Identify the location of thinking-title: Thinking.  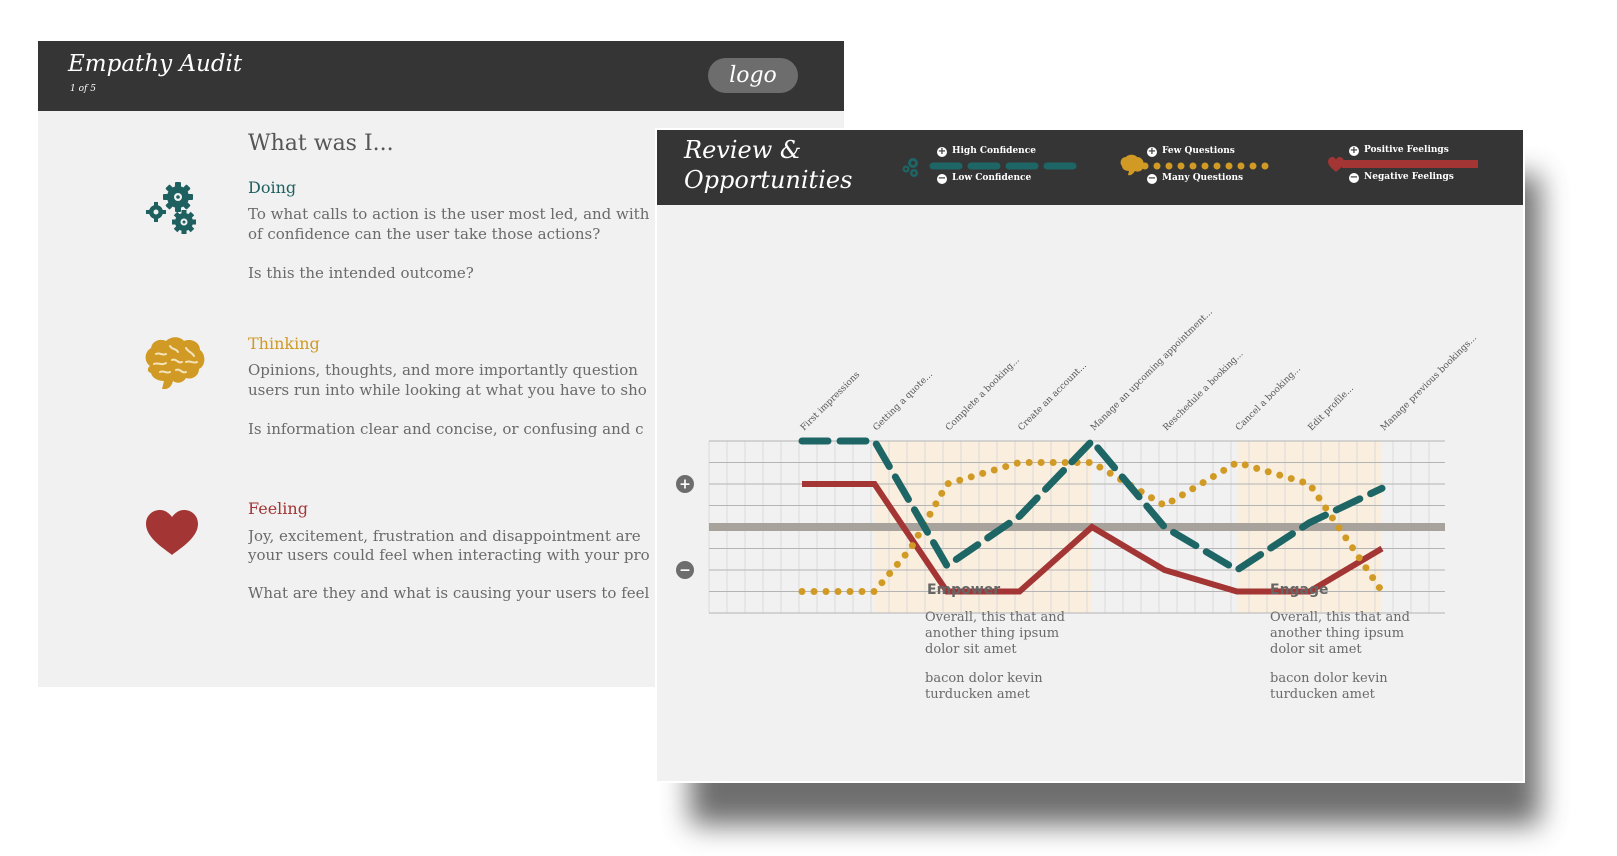
(284, 343).